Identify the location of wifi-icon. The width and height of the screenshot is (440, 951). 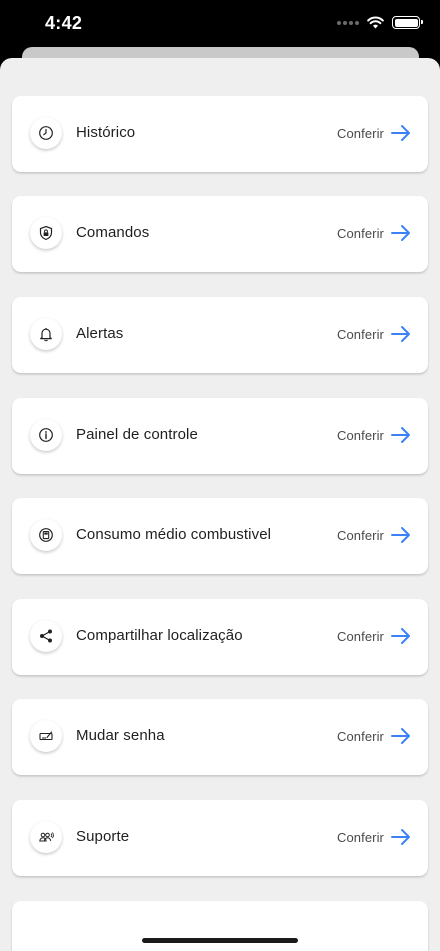
(375, 22).